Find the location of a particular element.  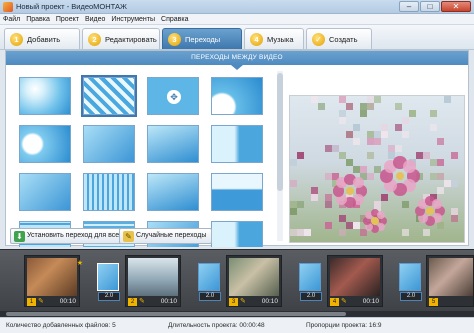

window-title: Новый проект - ВидеоМОНТАЖ is located at coordinates (71, 6).